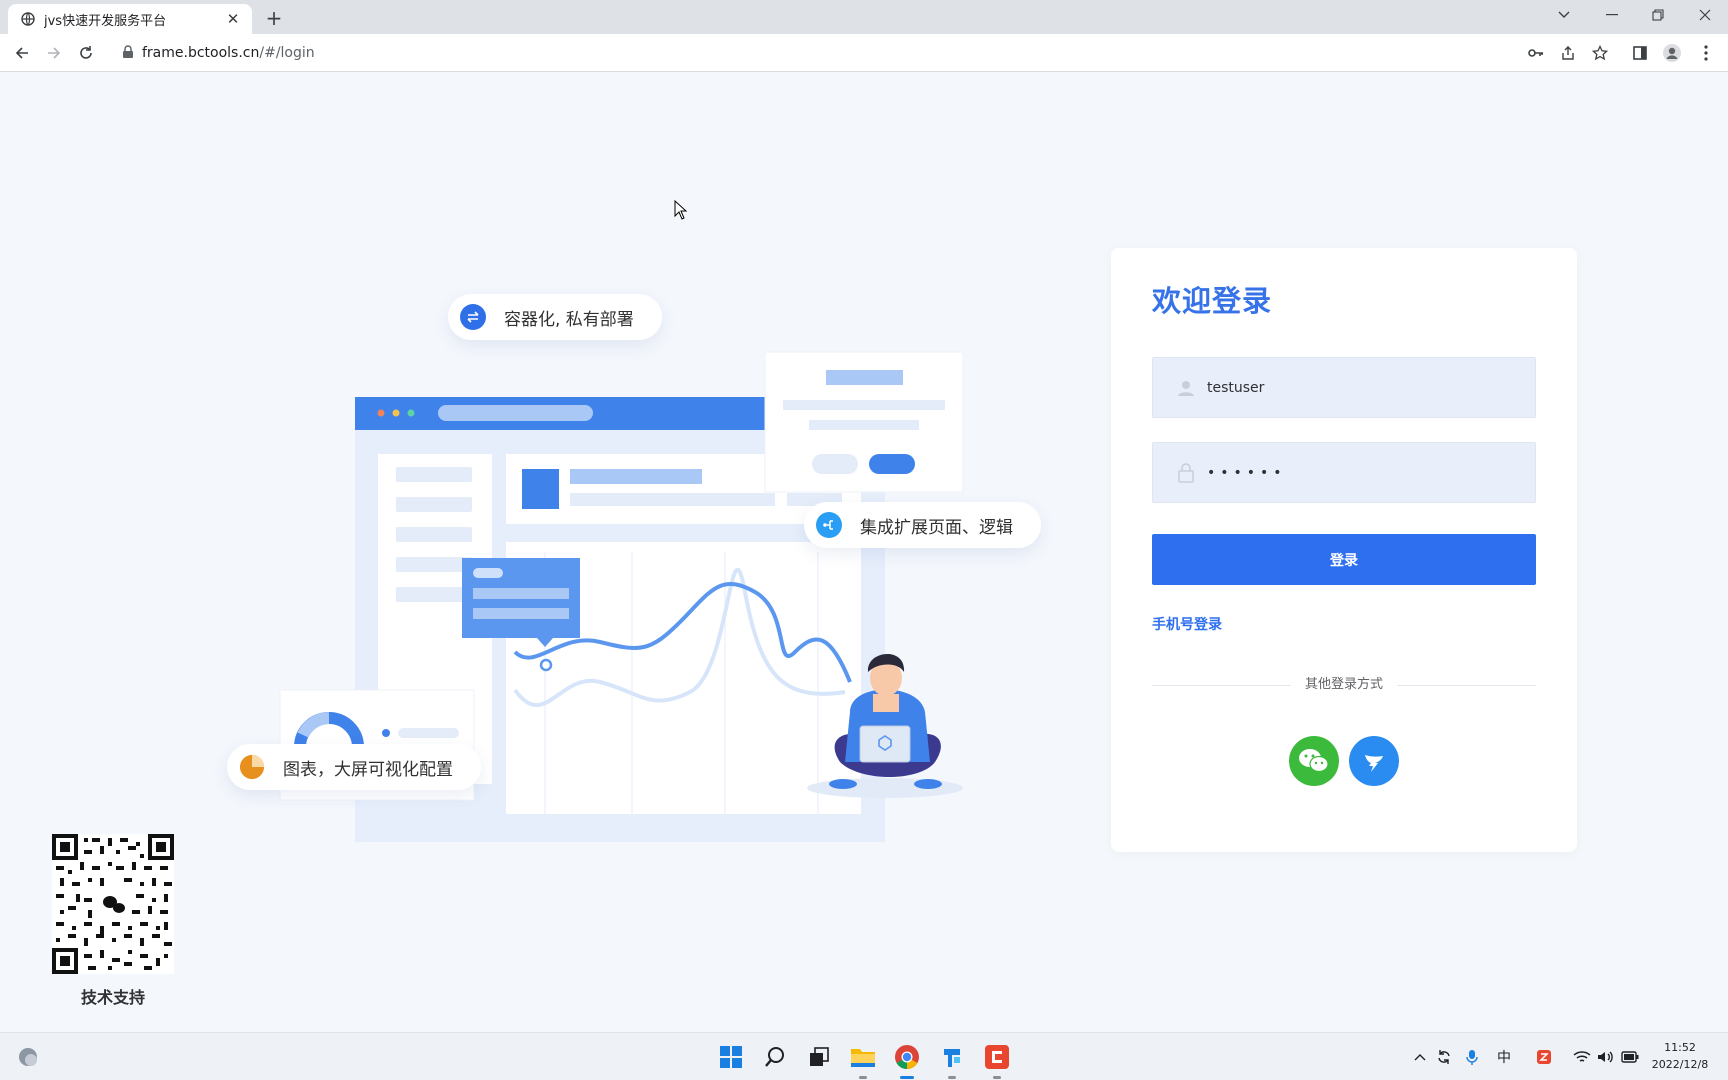 The width and height of the screenshot is (1728, 1080). I want to click on url-host: frame.bctools.cn, so click(201, 53).